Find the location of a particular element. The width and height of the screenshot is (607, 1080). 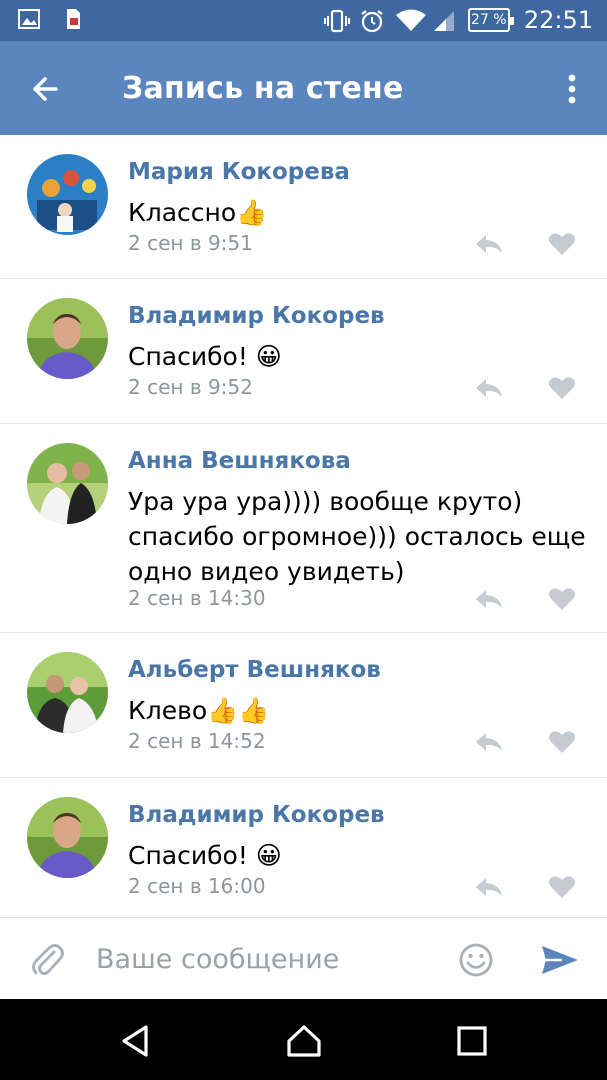

back-triangle-icon is located at coordinates (136, 1041).